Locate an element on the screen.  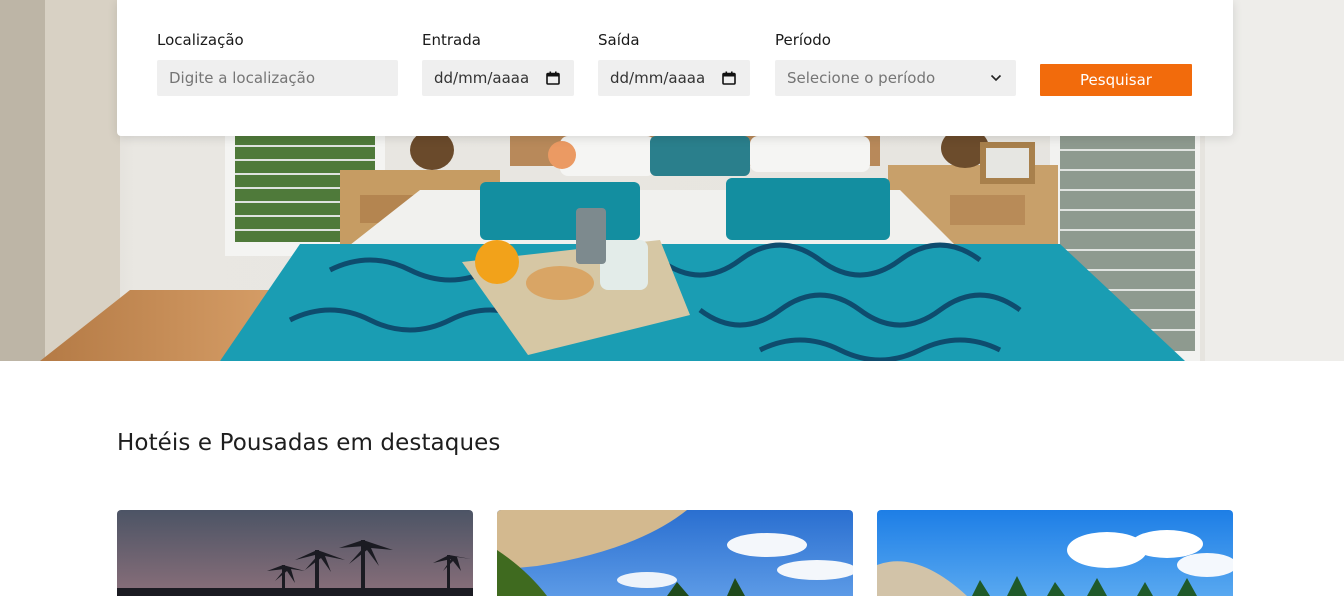
search-button: Pesquisar is located at coordinates (1116, 80).